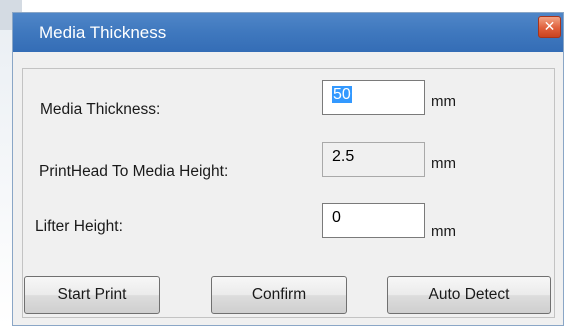  Describe the element at coordinates (443, 163) in the screenshot. I see `printhead-height-unit: mm` at that location.